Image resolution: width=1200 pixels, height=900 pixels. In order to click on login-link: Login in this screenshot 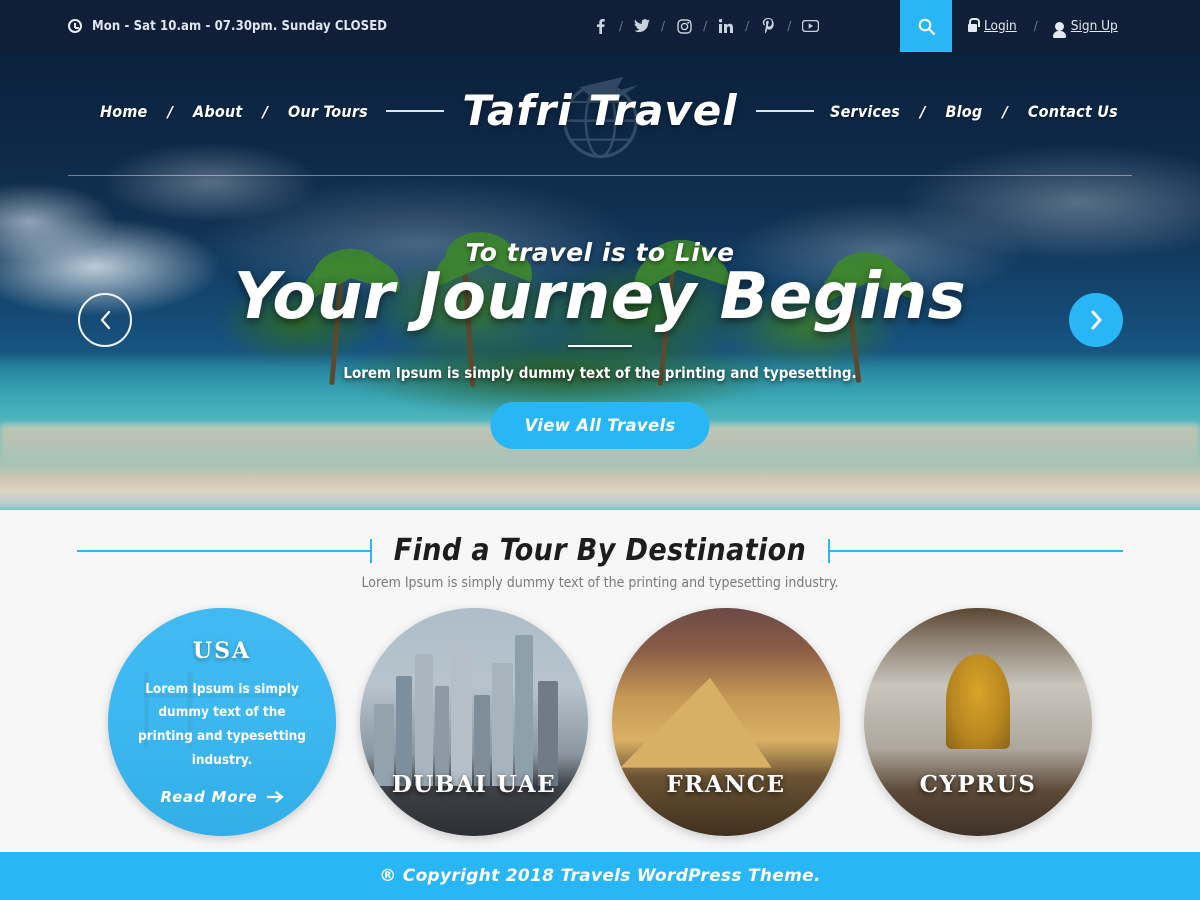, I will do `click(992, 25)`.